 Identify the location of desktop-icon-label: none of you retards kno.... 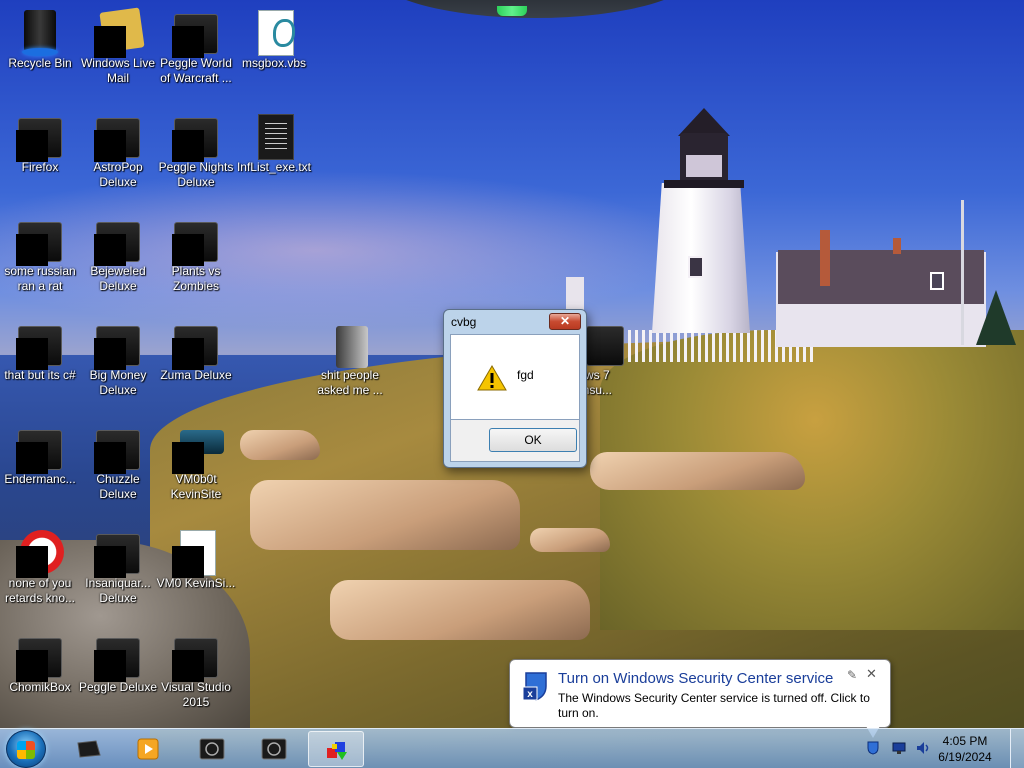
(40, 590).